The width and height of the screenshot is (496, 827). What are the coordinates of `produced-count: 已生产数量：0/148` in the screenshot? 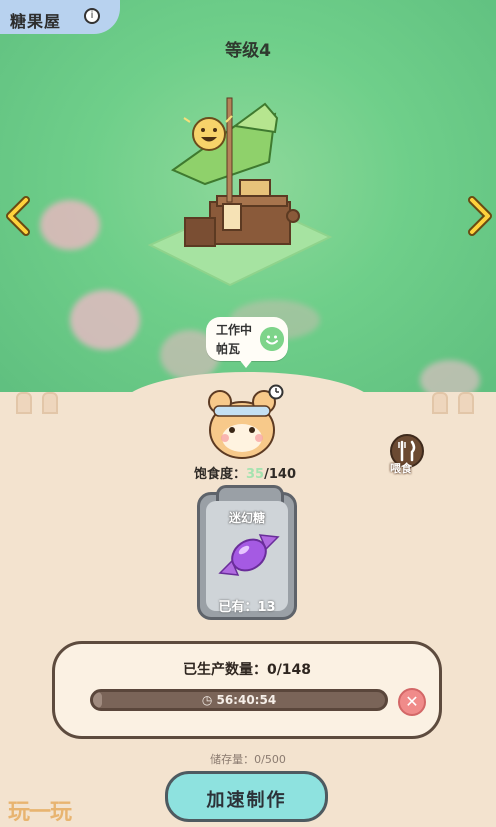 It's located at (247, 670).